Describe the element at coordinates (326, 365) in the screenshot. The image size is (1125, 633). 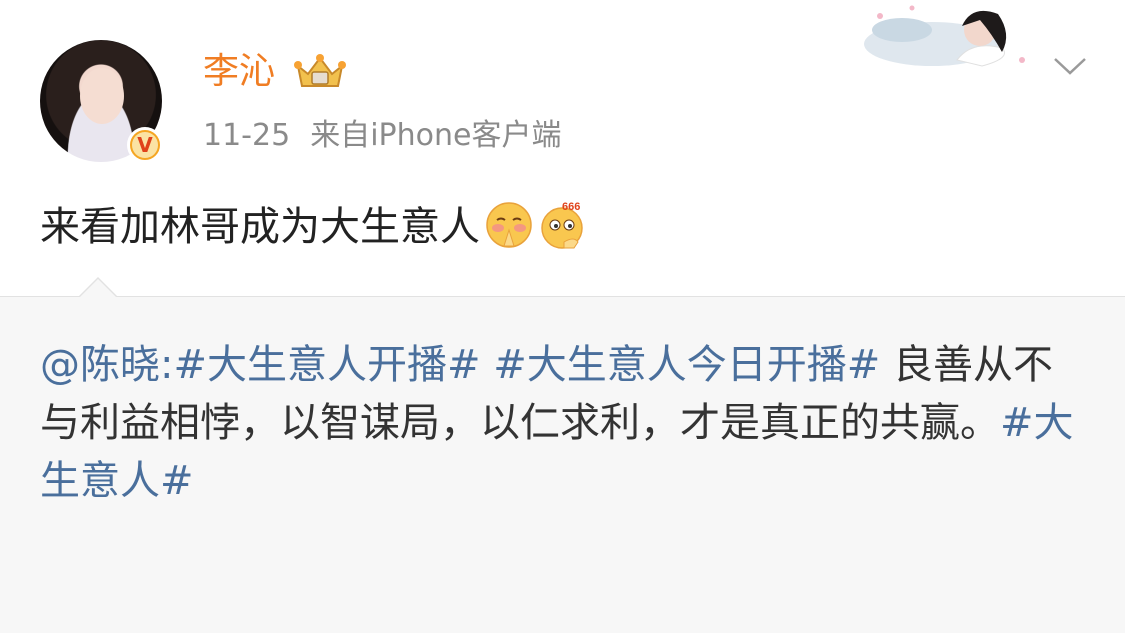
I see `hashtag-link: #大生意人开播#` at that location.